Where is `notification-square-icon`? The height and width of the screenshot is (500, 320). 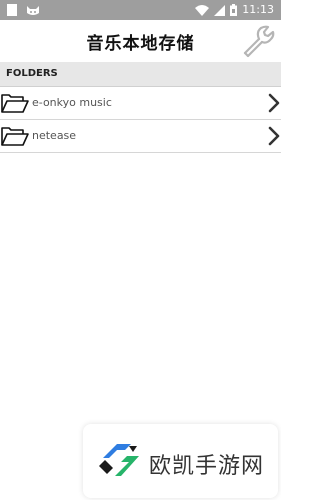 notification-square-icon is located at coordinates (12, 10).